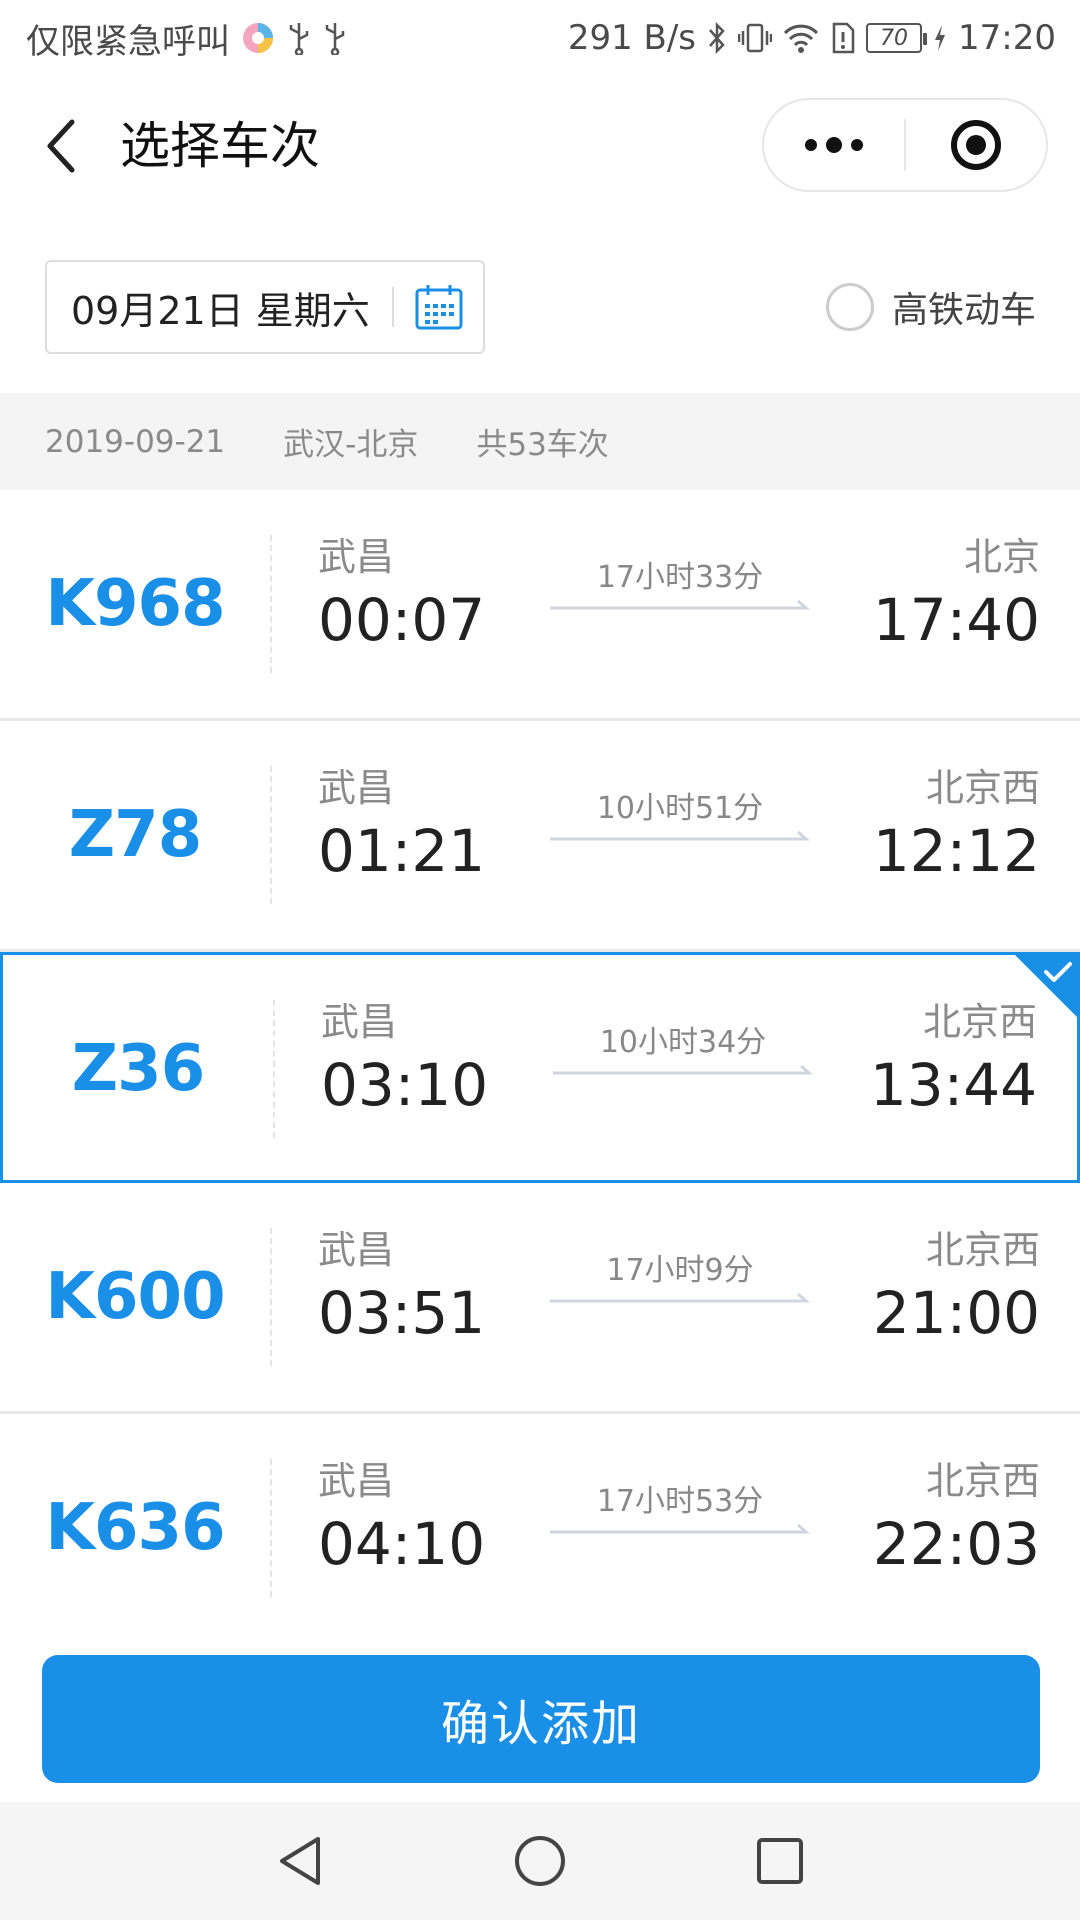 The height and width of the screenshot is (1920, 1080). What do you see at coordinates (392, 307) in the screenshot?
I see `date-separator` at bounding box center [392, 307].